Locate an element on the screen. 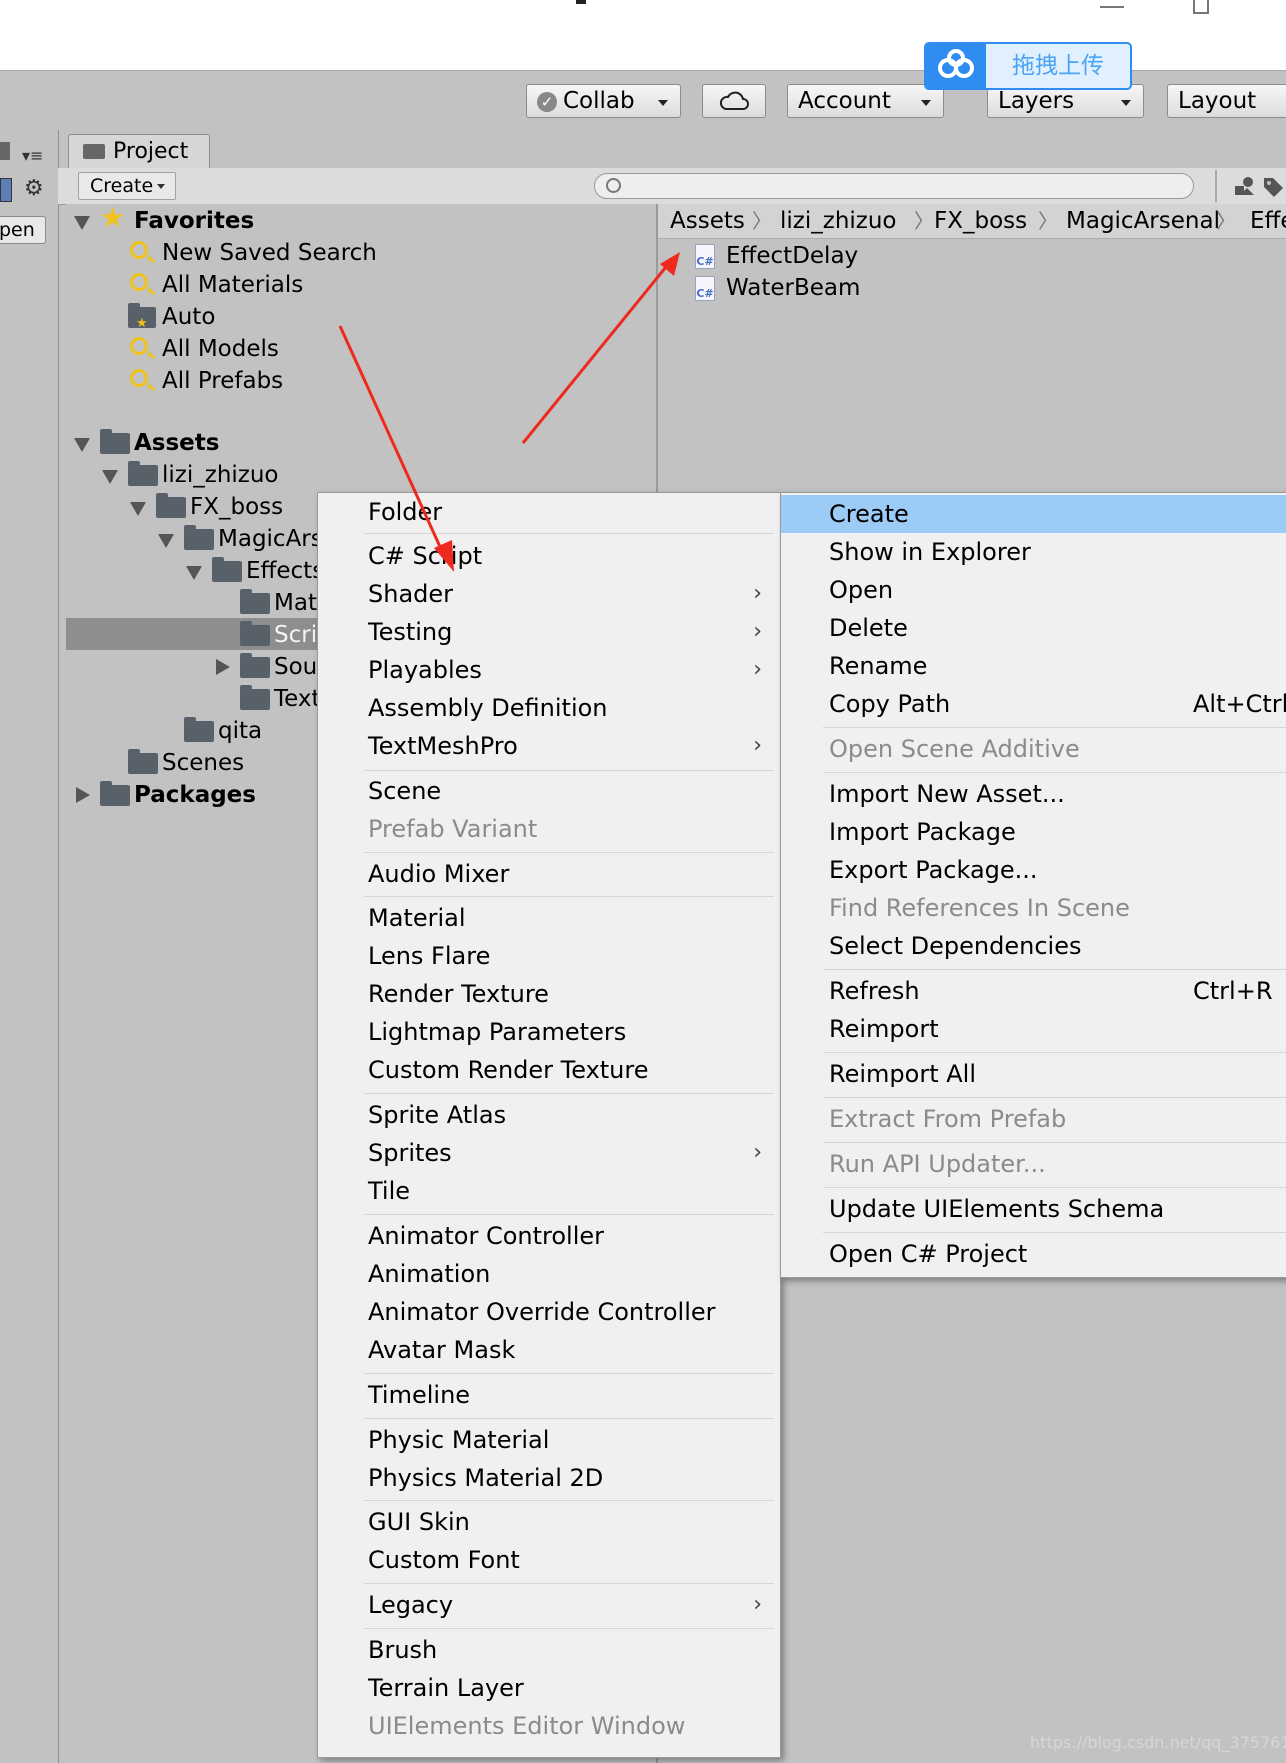 The height and width of the screenshot is (1763, 1286). breadcrumb-item: lizi_zhizuo is located at coordinates (838, 221).